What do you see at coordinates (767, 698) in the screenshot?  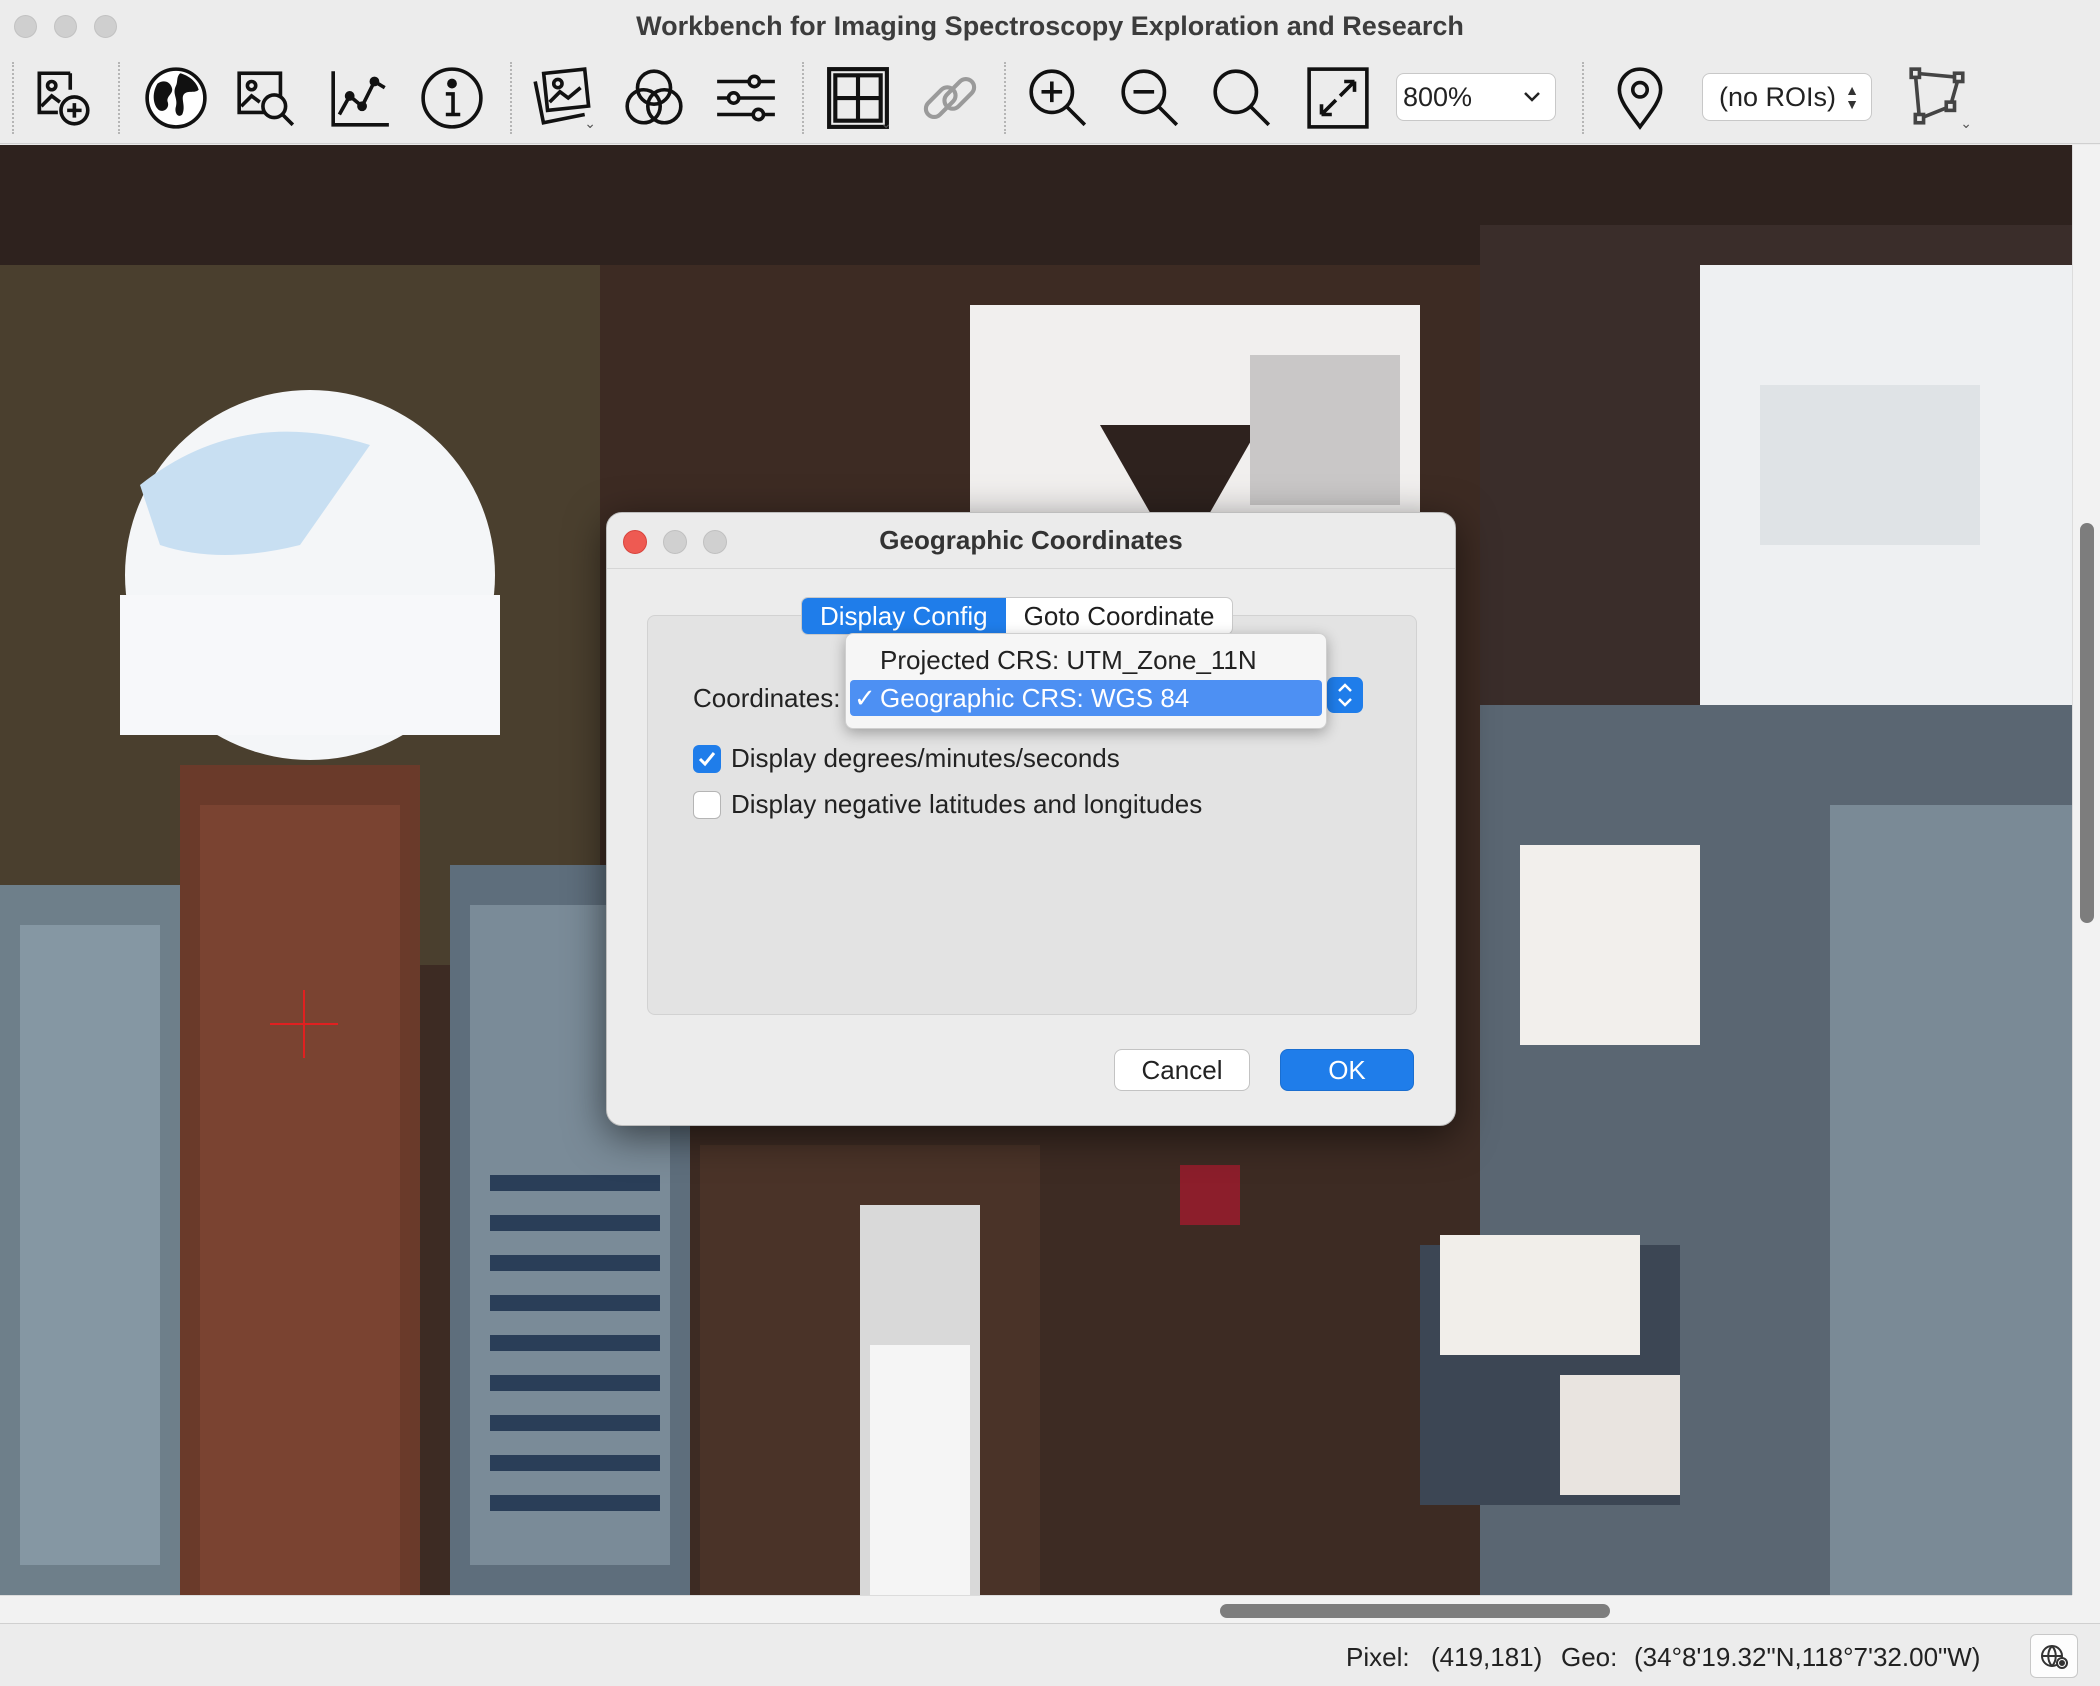 I see `coordinates-label: Coordinates:` at bounding box center [767, 698].